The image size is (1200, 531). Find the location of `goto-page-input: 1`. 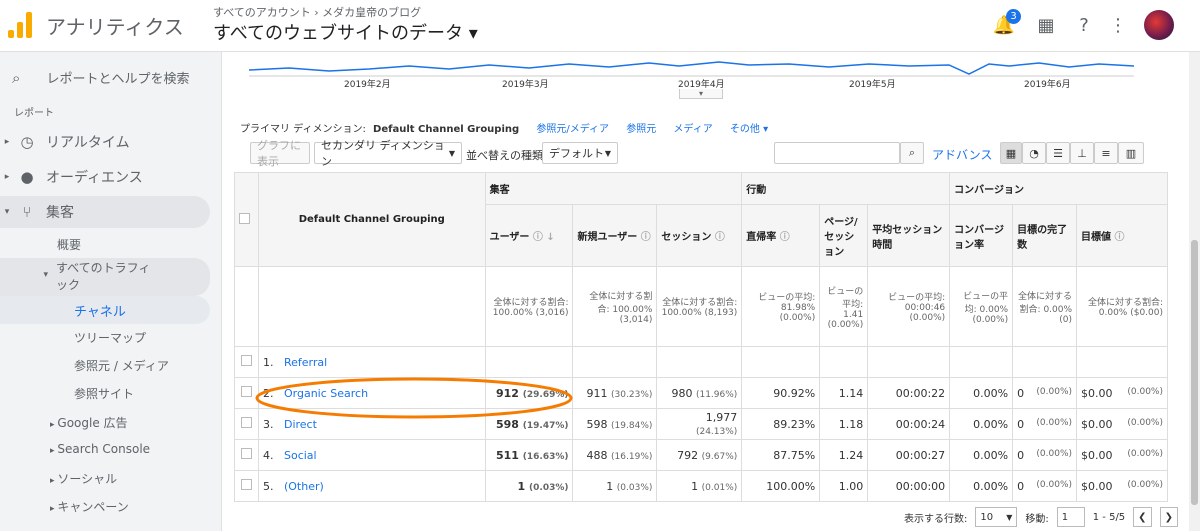

goto-page-input: 1 is located at coordinates (1070, 517).